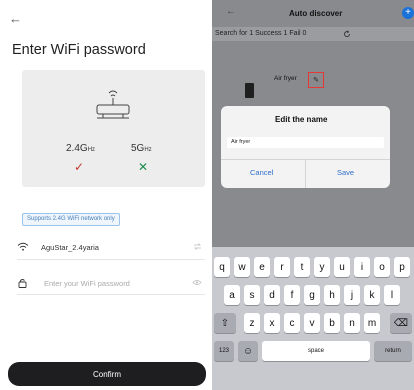 The height and width of the screenshot is (390, 414). What do you see at coordinates (345, 172) in the screenshot?
I see `save-button: Save` at bounding box center [345, 172].